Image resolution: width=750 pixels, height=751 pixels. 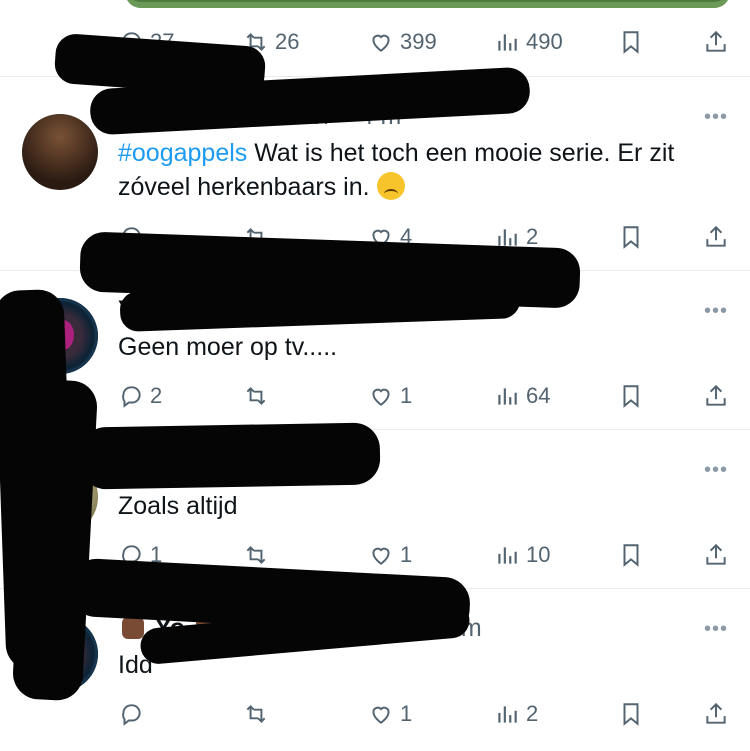 What do you see at coordinates (136, 469) in the screenshot?
I see `user-name: Jef` at bounding box center [136, 469].